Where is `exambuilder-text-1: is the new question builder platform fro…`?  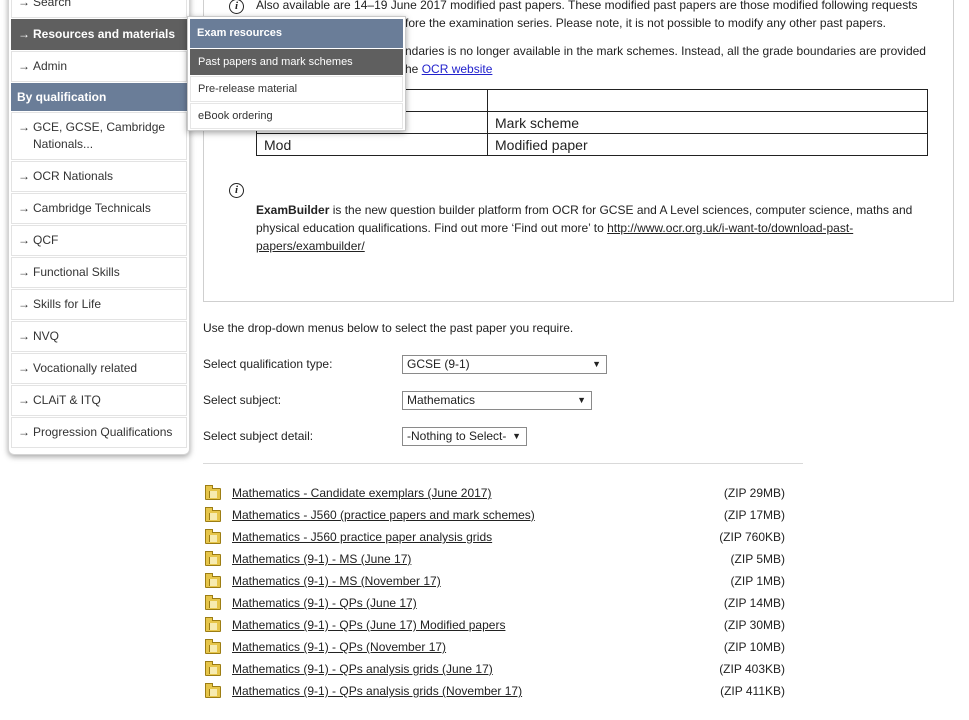
exambuilder-text-1: is the new question builder platform fro… is located at coordinates (621, 210).